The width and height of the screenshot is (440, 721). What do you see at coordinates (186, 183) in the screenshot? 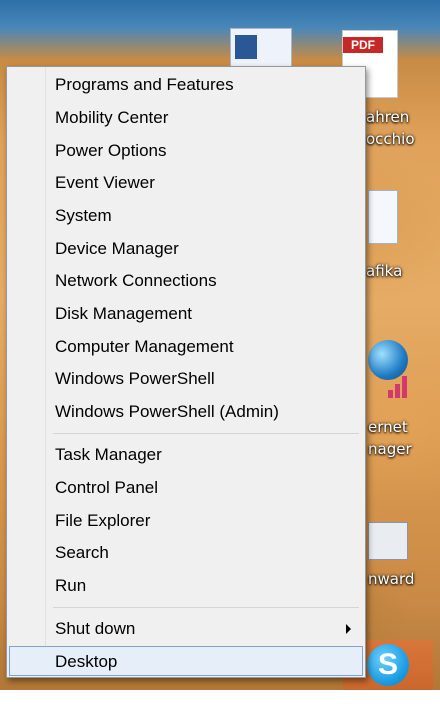
I see `menu-item-event-viewer: Event Viewer` at bounding box center [186, 183].